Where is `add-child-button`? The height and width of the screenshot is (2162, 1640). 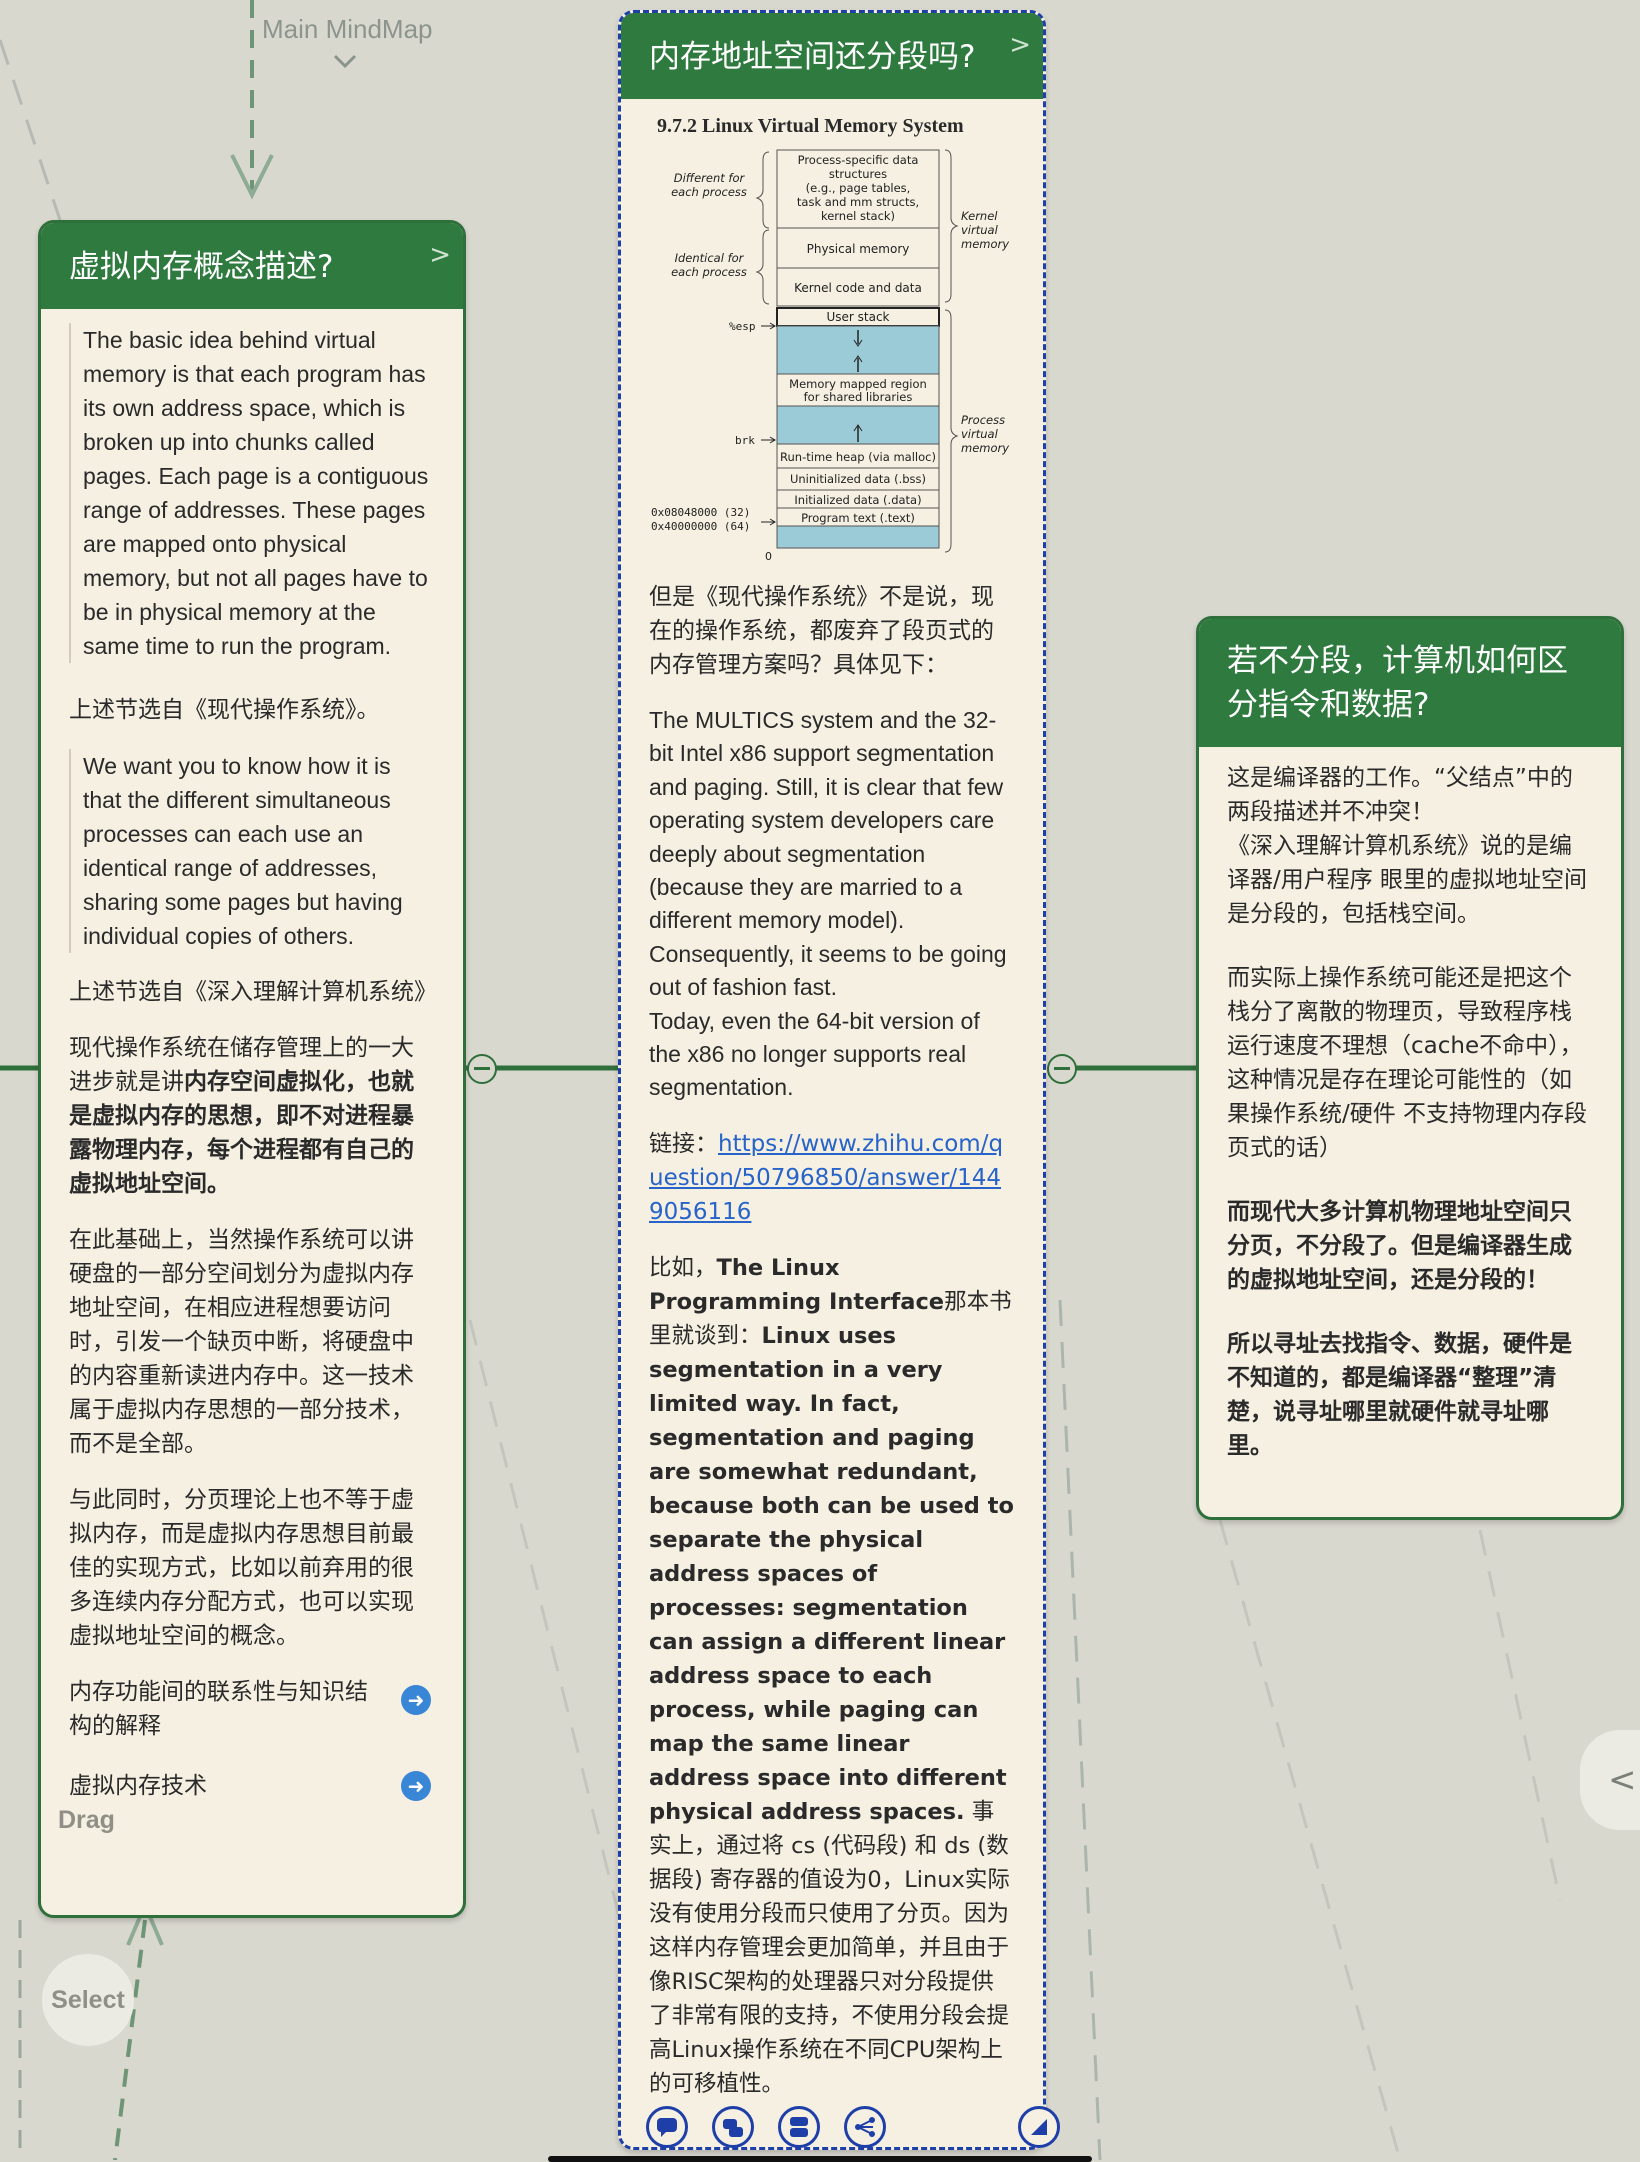 add-child-button is located at coordinates (733, 2127).